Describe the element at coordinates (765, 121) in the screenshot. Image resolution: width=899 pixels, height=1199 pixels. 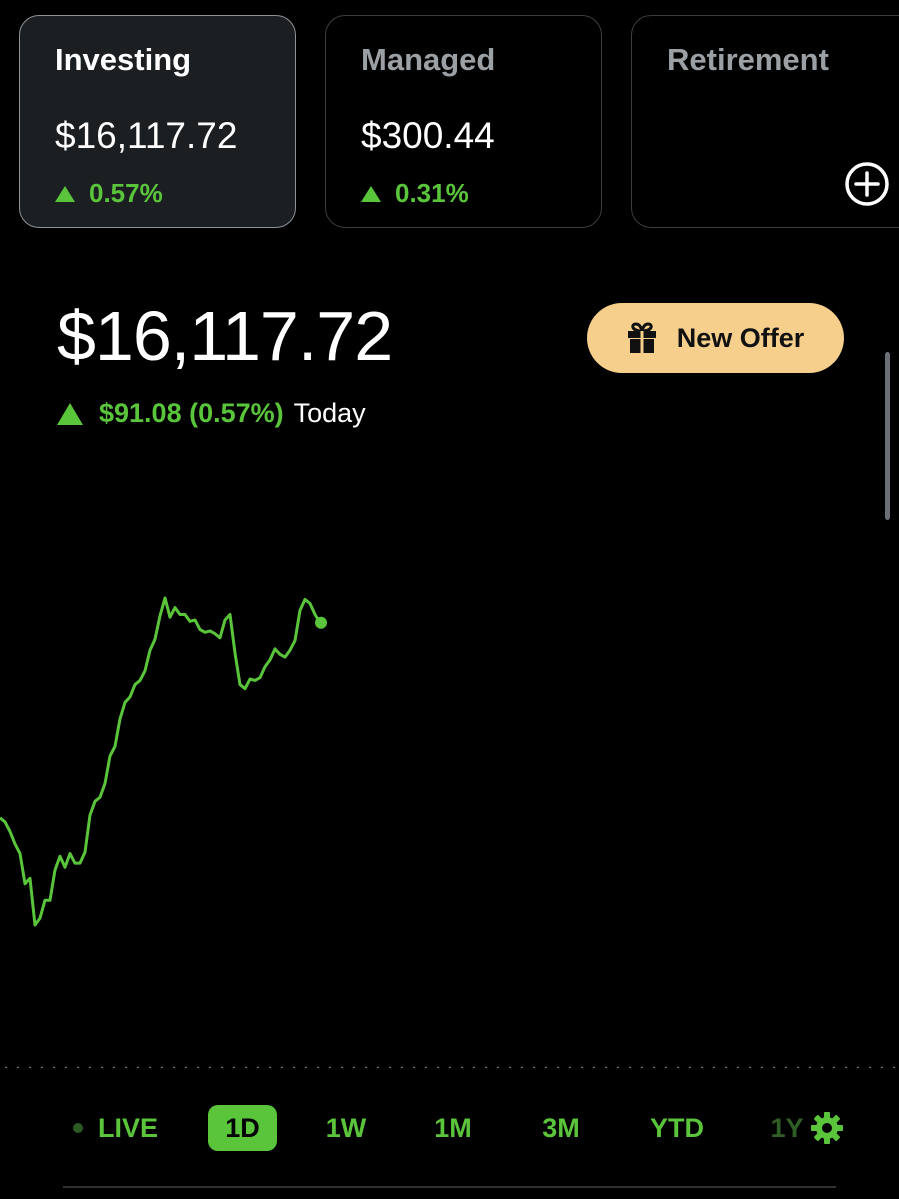
I see `account-card-retirement: Retirement` at that location.